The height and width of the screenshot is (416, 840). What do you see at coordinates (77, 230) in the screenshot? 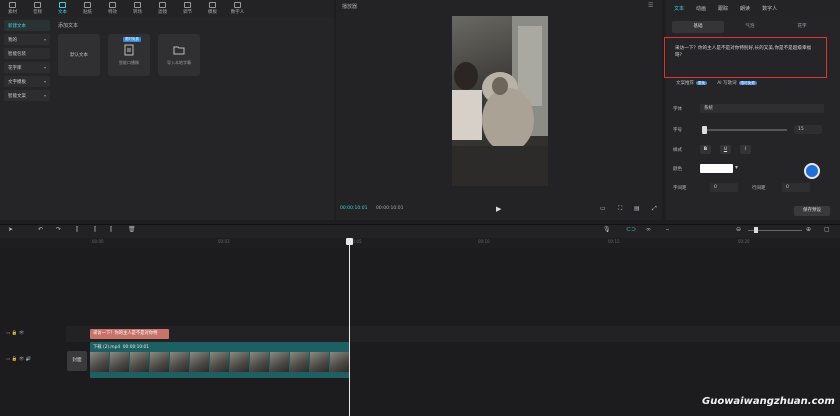
I see `split-icon: ⫿` at bounding box center [77, 230].